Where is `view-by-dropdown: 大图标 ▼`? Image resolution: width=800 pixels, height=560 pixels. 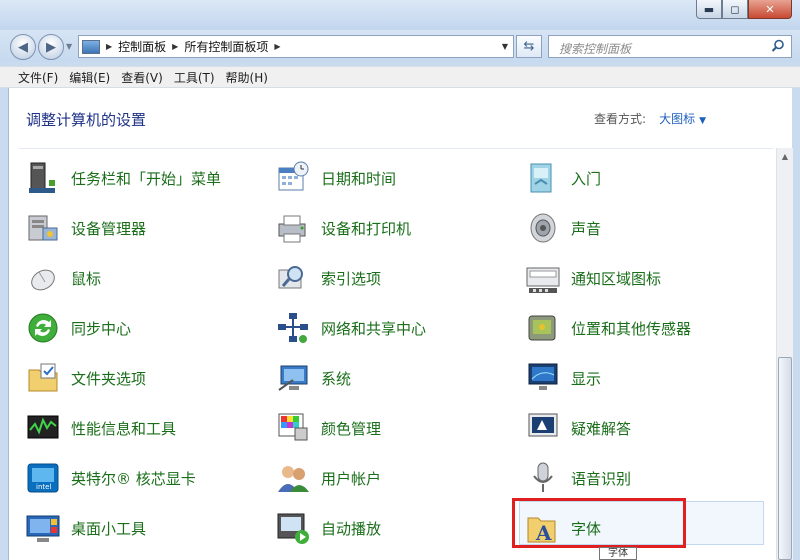
view-by-dropdown: 大图标 ▼ is located at coordinates (682, 118).